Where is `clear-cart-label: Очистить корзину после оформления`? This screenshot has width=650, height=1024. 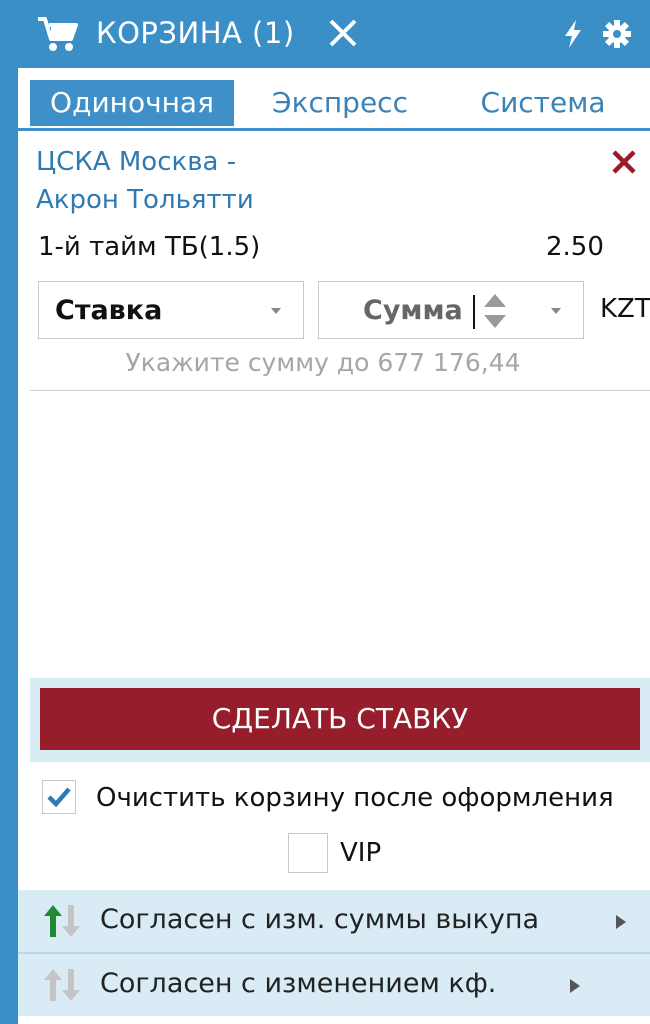 clear-cart-label: Очистить корзину после оформления is located at coordinates (355, 798).